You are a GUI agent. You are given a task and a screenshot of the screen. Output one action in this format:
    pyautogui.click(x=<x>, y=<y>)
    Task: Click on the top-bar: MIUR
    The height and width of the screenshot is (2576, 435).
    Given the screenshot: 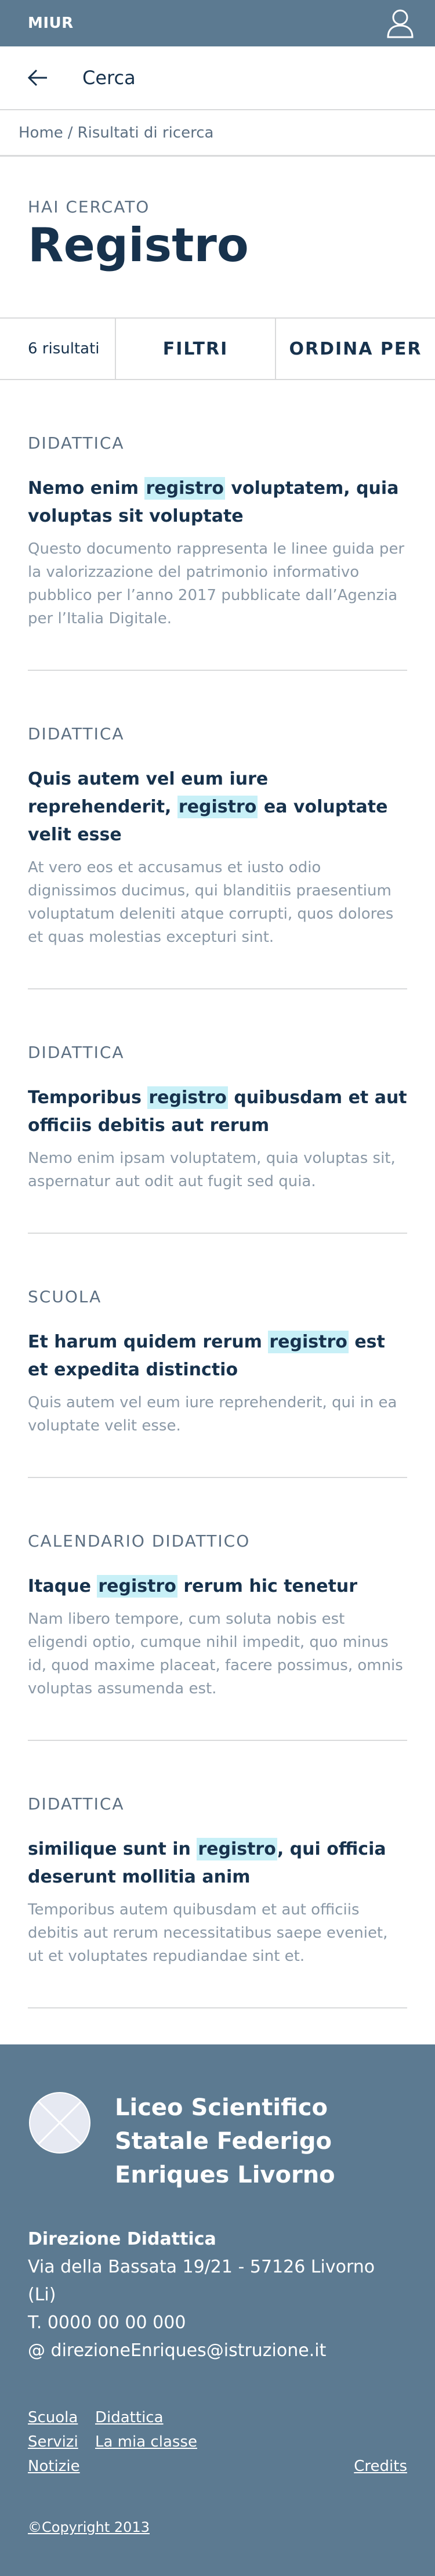 What is the action you would take?
    pyautogui.click(x=217, y=23)
    